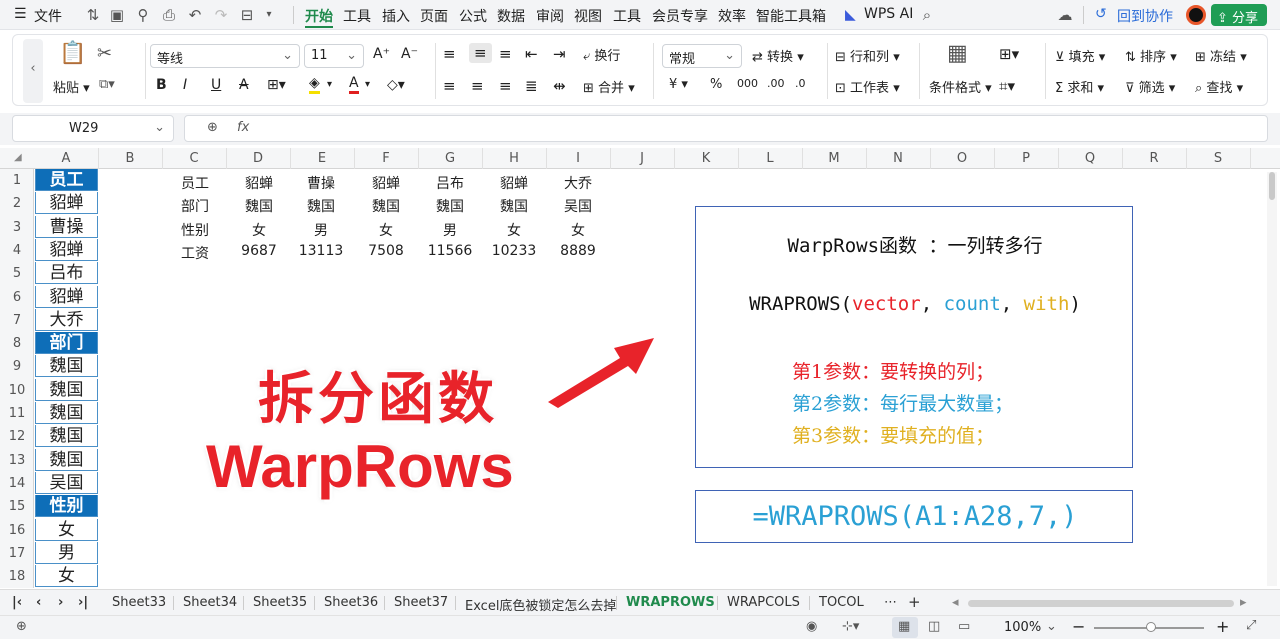 This screenshot has width=1280, height=639. Describe the element at coordinates (66, 529) in the screenshot. I see `column-a-cell: 女` at that location.